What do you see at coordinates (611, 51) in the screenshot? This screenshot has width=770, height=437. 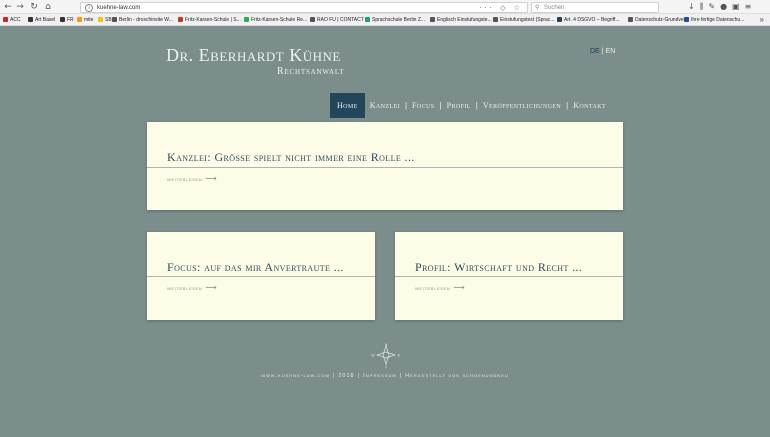 I see `lang-en-link: EN` at bounding box center [611, 51].